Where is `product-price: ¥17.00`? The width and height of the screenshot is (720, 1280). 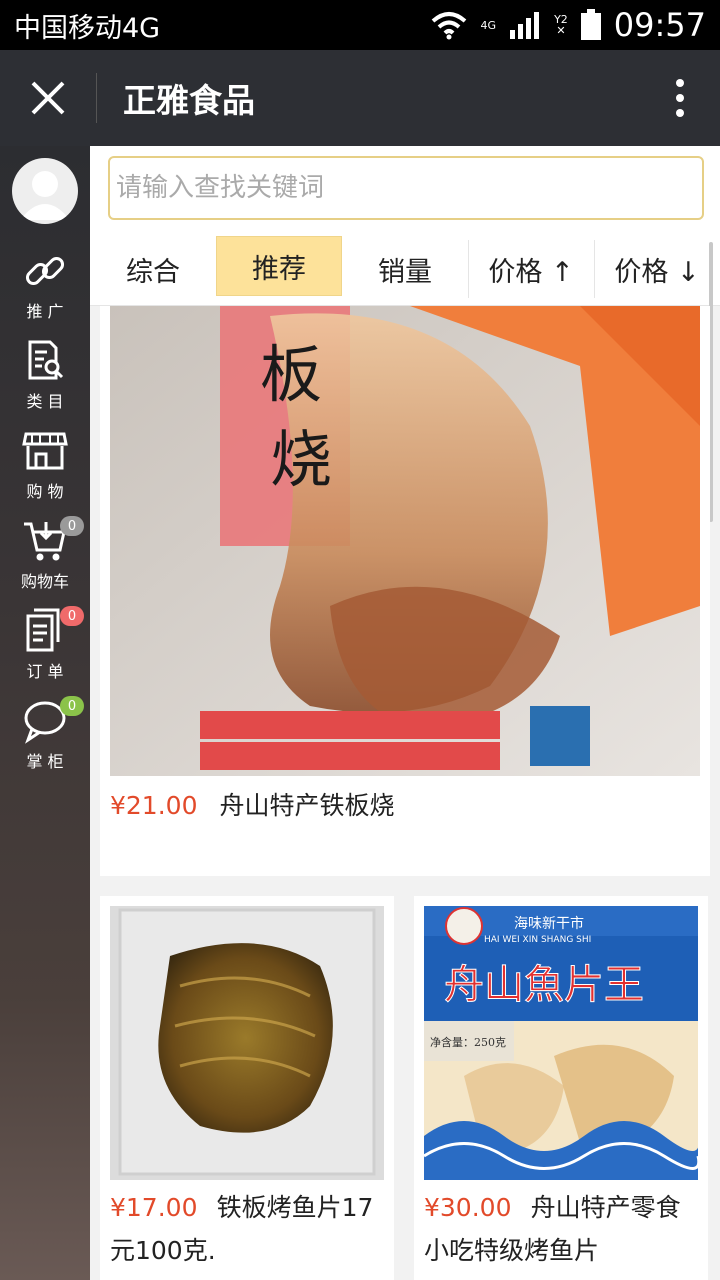 product-price: ¥17.00 is located at coordinates (154, 1207).